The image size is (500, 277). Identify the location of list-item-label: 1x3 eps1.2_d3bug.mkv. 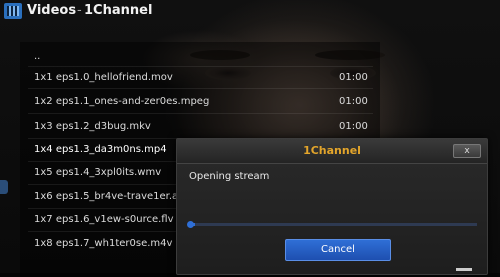
(92, 126).